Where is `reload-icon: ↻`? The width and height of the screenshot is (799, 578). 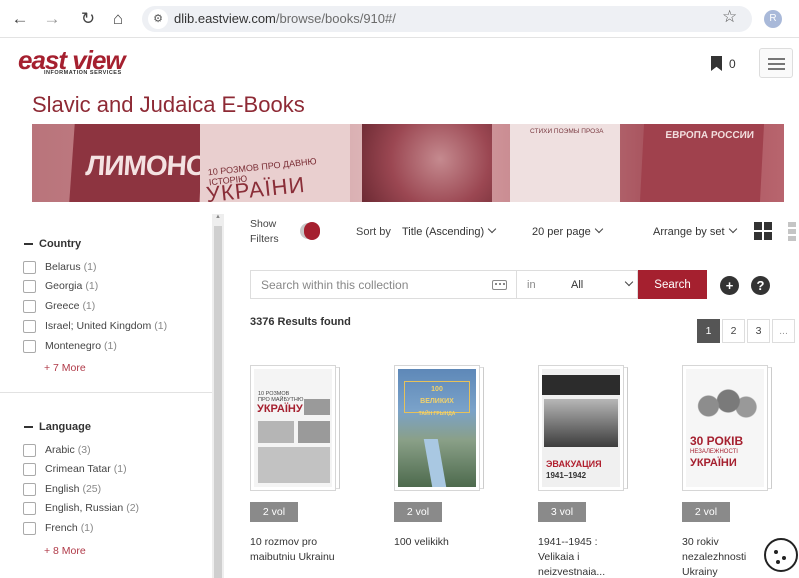 reload-icon: ↻ is located at coordinates (88, 19).